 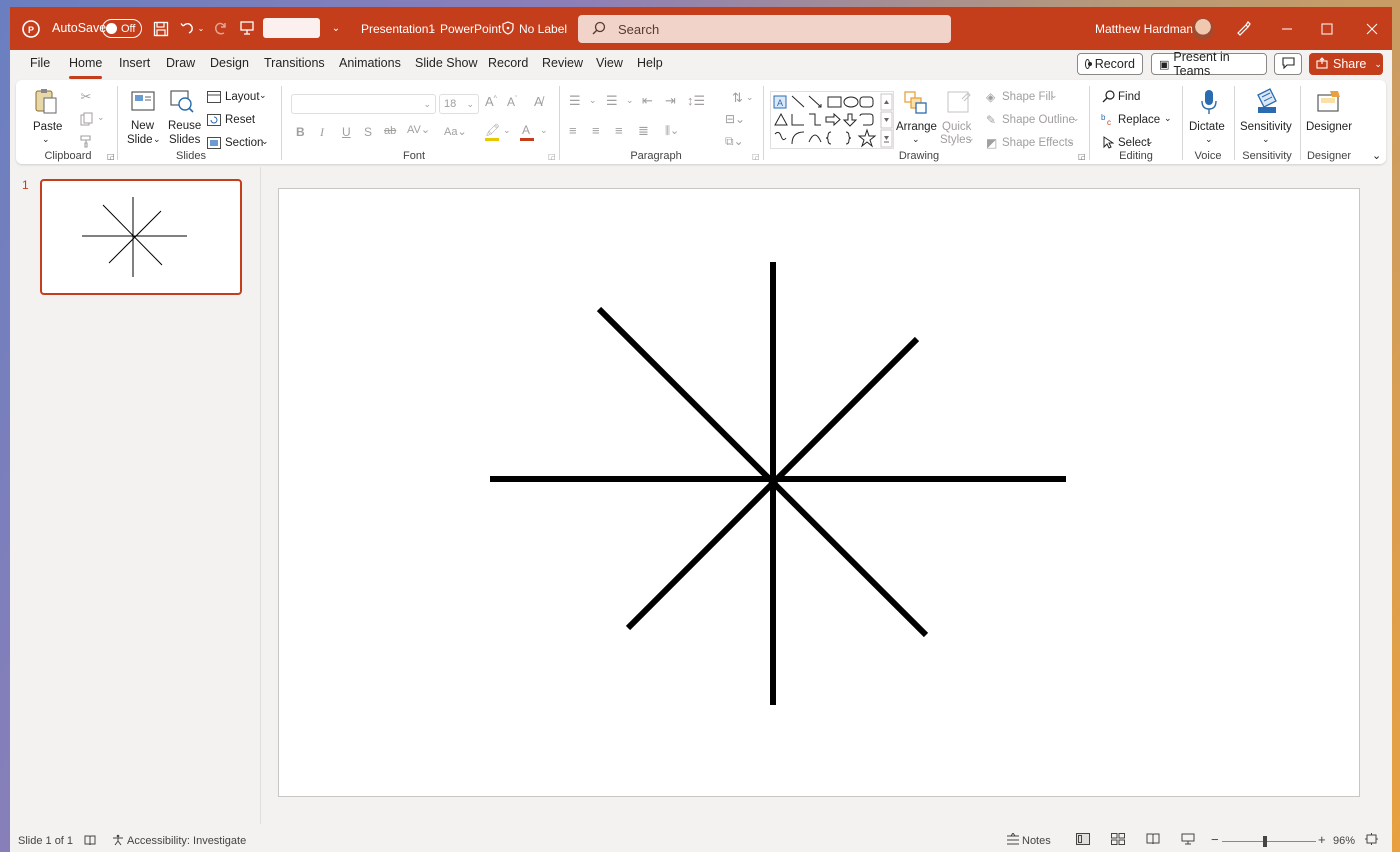 I want to click on user-avatar, so click(x=1203, y=29).